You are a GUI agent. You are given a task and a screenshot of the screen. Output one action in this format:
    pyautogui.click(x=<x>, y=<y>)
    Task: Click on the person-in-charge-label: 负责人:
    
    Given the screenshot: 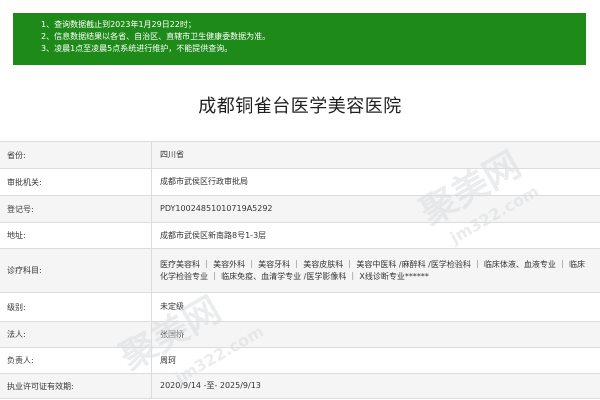 What is the action you would take?
    pyautogui.click(x=76, y=360)
    